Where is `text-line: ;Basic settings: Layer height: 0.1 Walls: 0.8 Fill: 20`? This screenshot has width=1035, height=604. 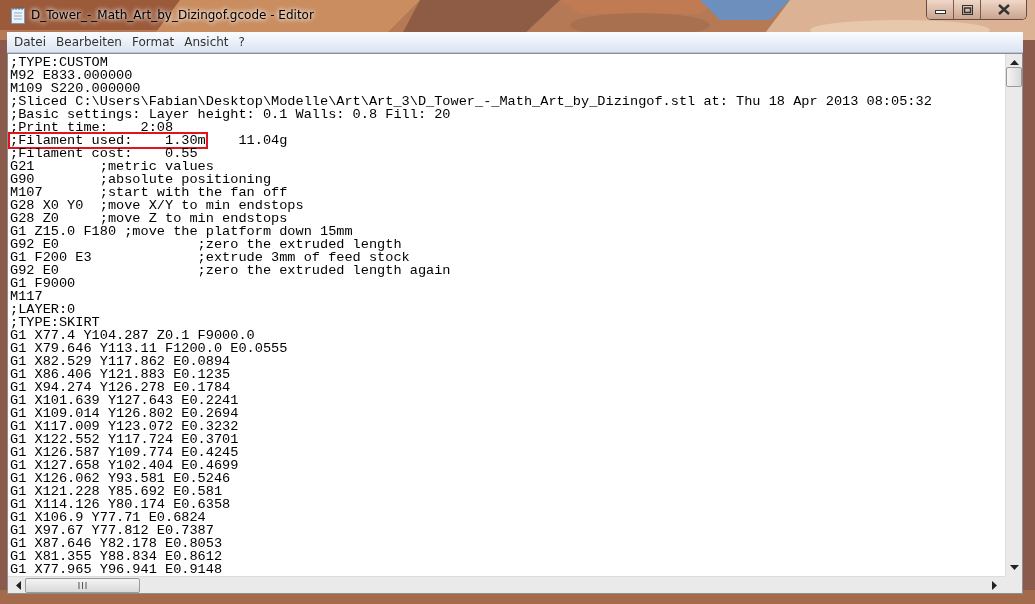
text-line: ;Basic settings: Layer height: 0.1 Walls: 0.8 Fill: 20 is located at coordinates (230, 114).